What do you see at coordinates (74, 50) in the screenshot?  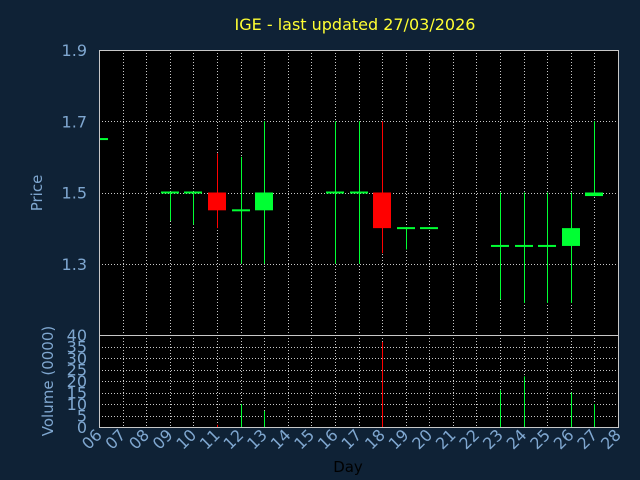 I see `price-tick-label: 1.9` at bounding box center [74, 50].